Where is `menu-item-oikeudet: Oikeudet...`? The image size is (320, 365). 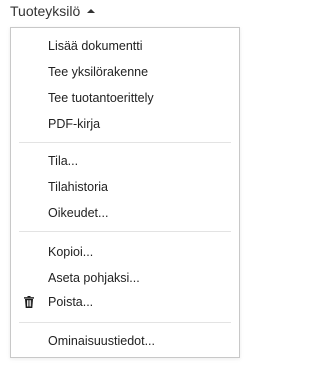
menu-item-oikeudet: Oikeudet... is located at coordinates (125, 213).